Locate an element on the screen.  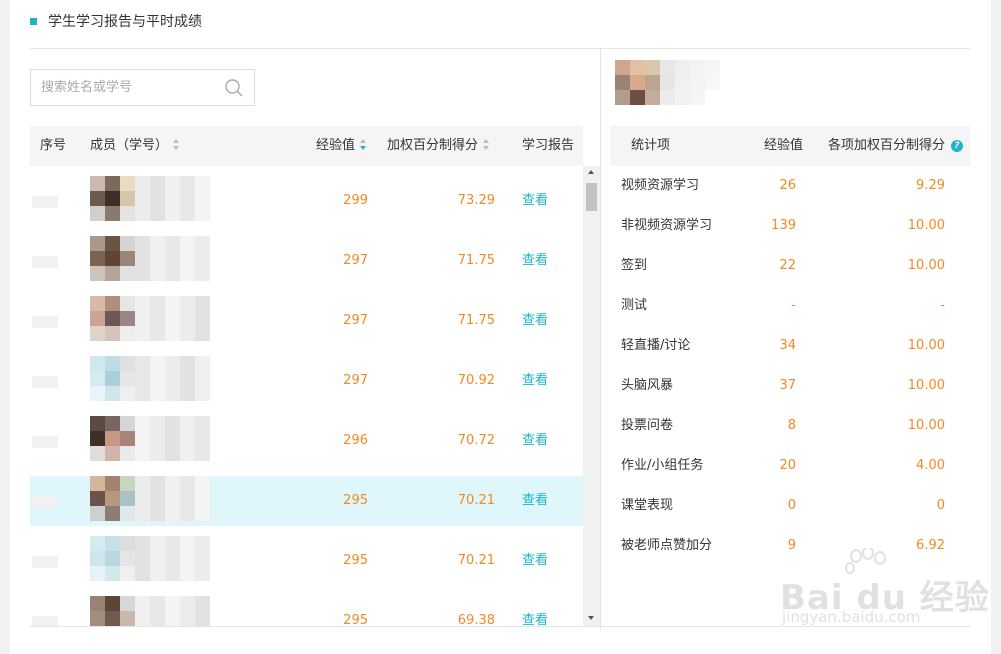
col-exp: 经验值 is located at coordinates (341, 146).